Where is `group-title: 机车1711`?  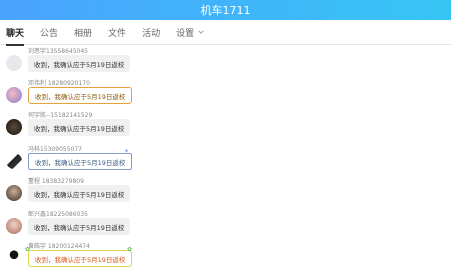 group-title: 机车1711 is located at coordinates (225, 10).